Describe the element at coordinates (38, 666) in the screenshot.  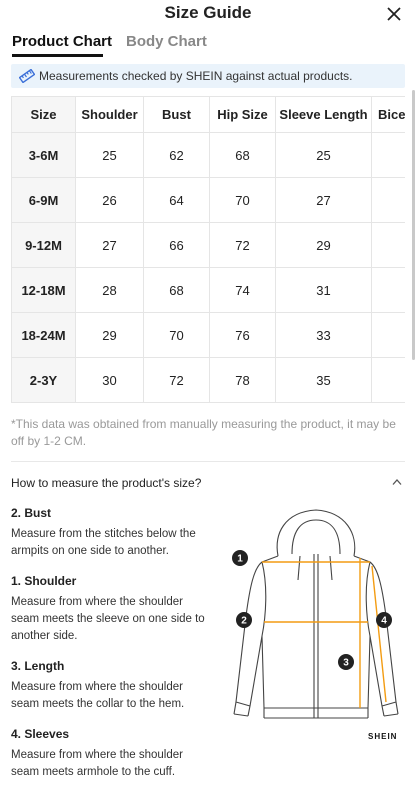
I see `measure-item-title: 3. Length` at that location.